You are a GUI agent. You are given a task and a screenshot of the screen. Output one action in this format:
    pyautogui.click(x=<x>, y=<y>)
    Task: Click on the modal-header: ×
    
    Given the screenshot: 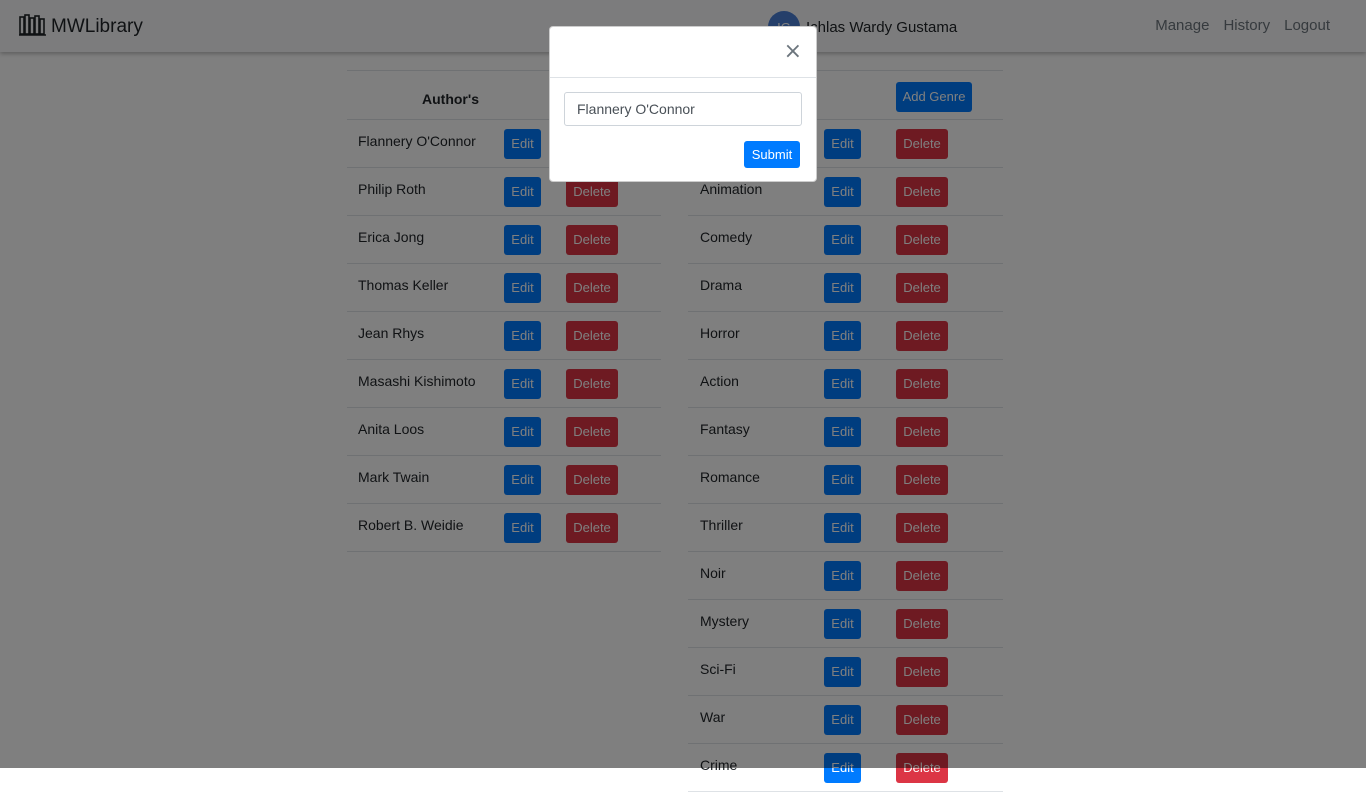 What is the action you would take?
    pyautogui.click(x=683, y=52)
    